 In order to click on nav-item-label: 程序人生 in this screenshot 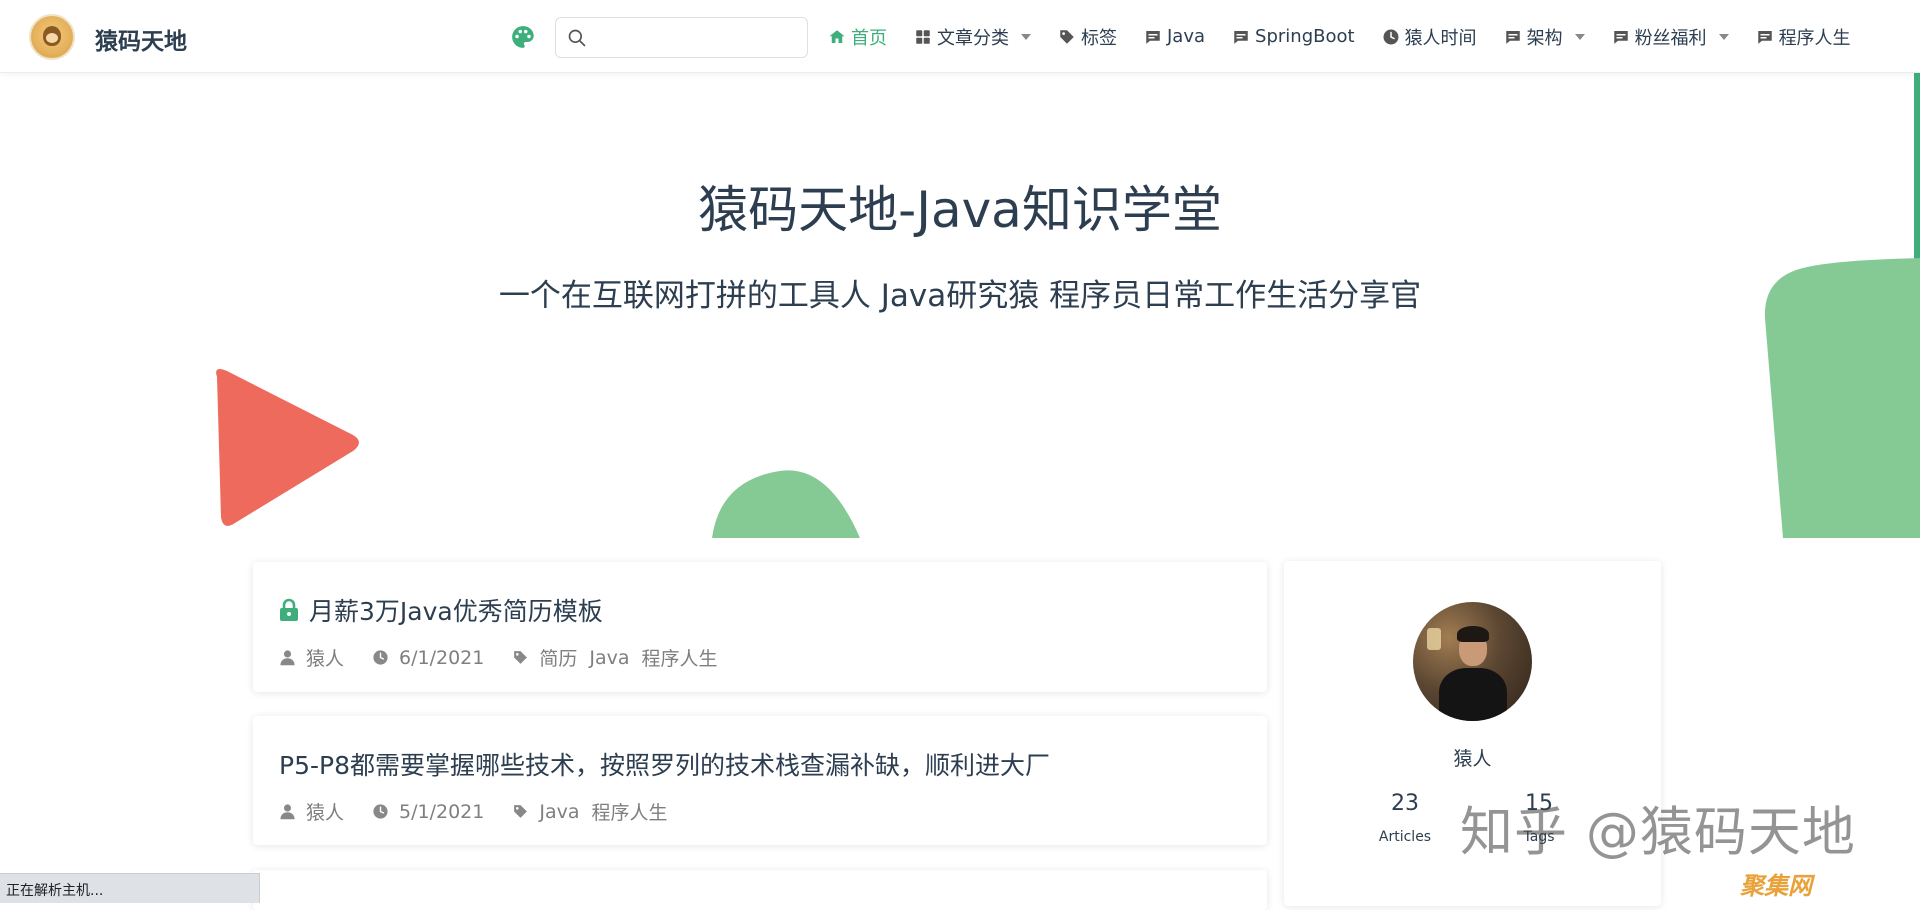, I will do `click(1814, 38)`.